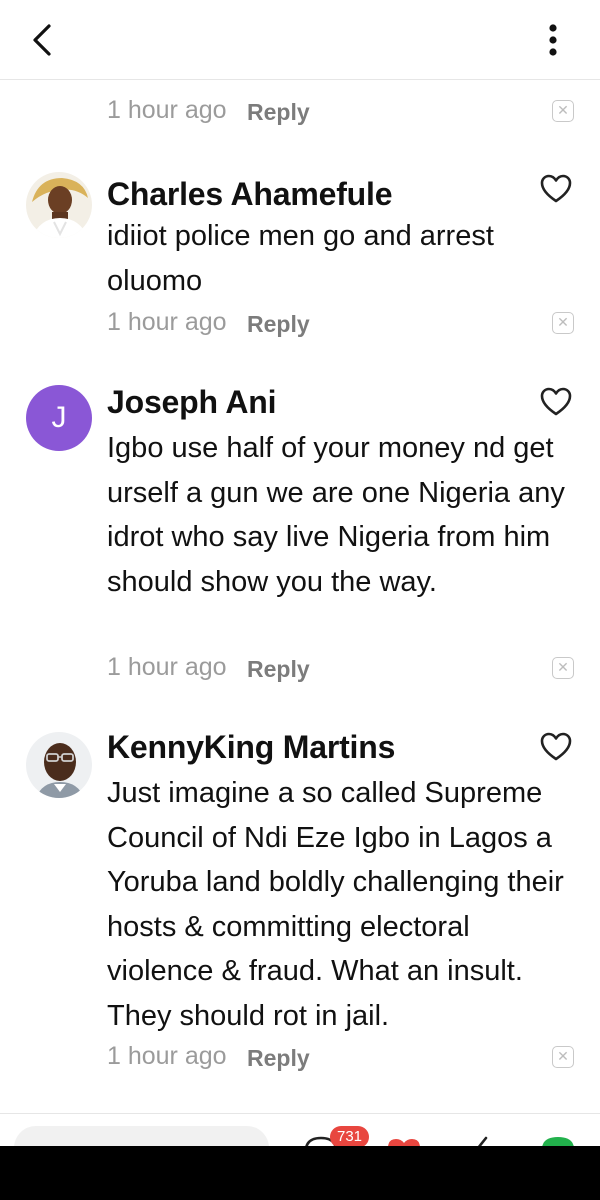 The image size is (600, 1200). I want to click on divider, so click(300, 1113).